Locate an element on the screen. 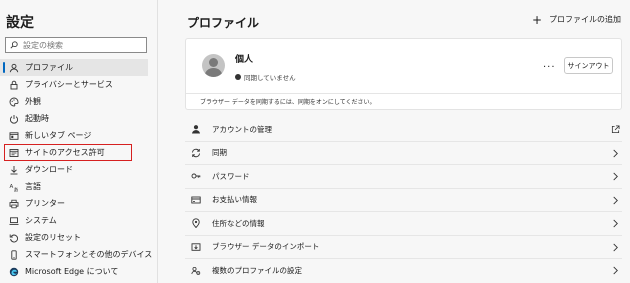 Image resolution: width=630 pixels, height=283 pixels. computer-icon is located at coordinates (14, 221).